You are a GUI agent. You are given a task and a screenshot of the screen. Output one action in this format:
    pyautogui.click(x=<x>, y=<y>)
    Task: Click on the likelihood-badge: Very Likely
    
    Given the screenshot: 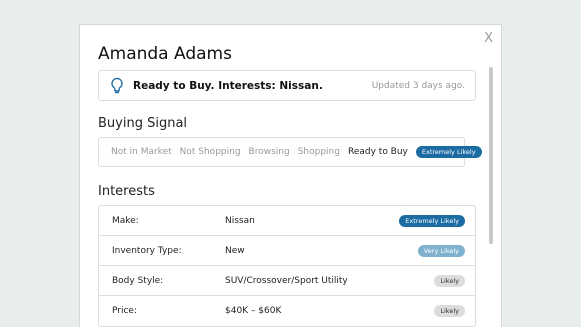 What is the action you would take?
    pyautogui.click(x=441, y=250)
    